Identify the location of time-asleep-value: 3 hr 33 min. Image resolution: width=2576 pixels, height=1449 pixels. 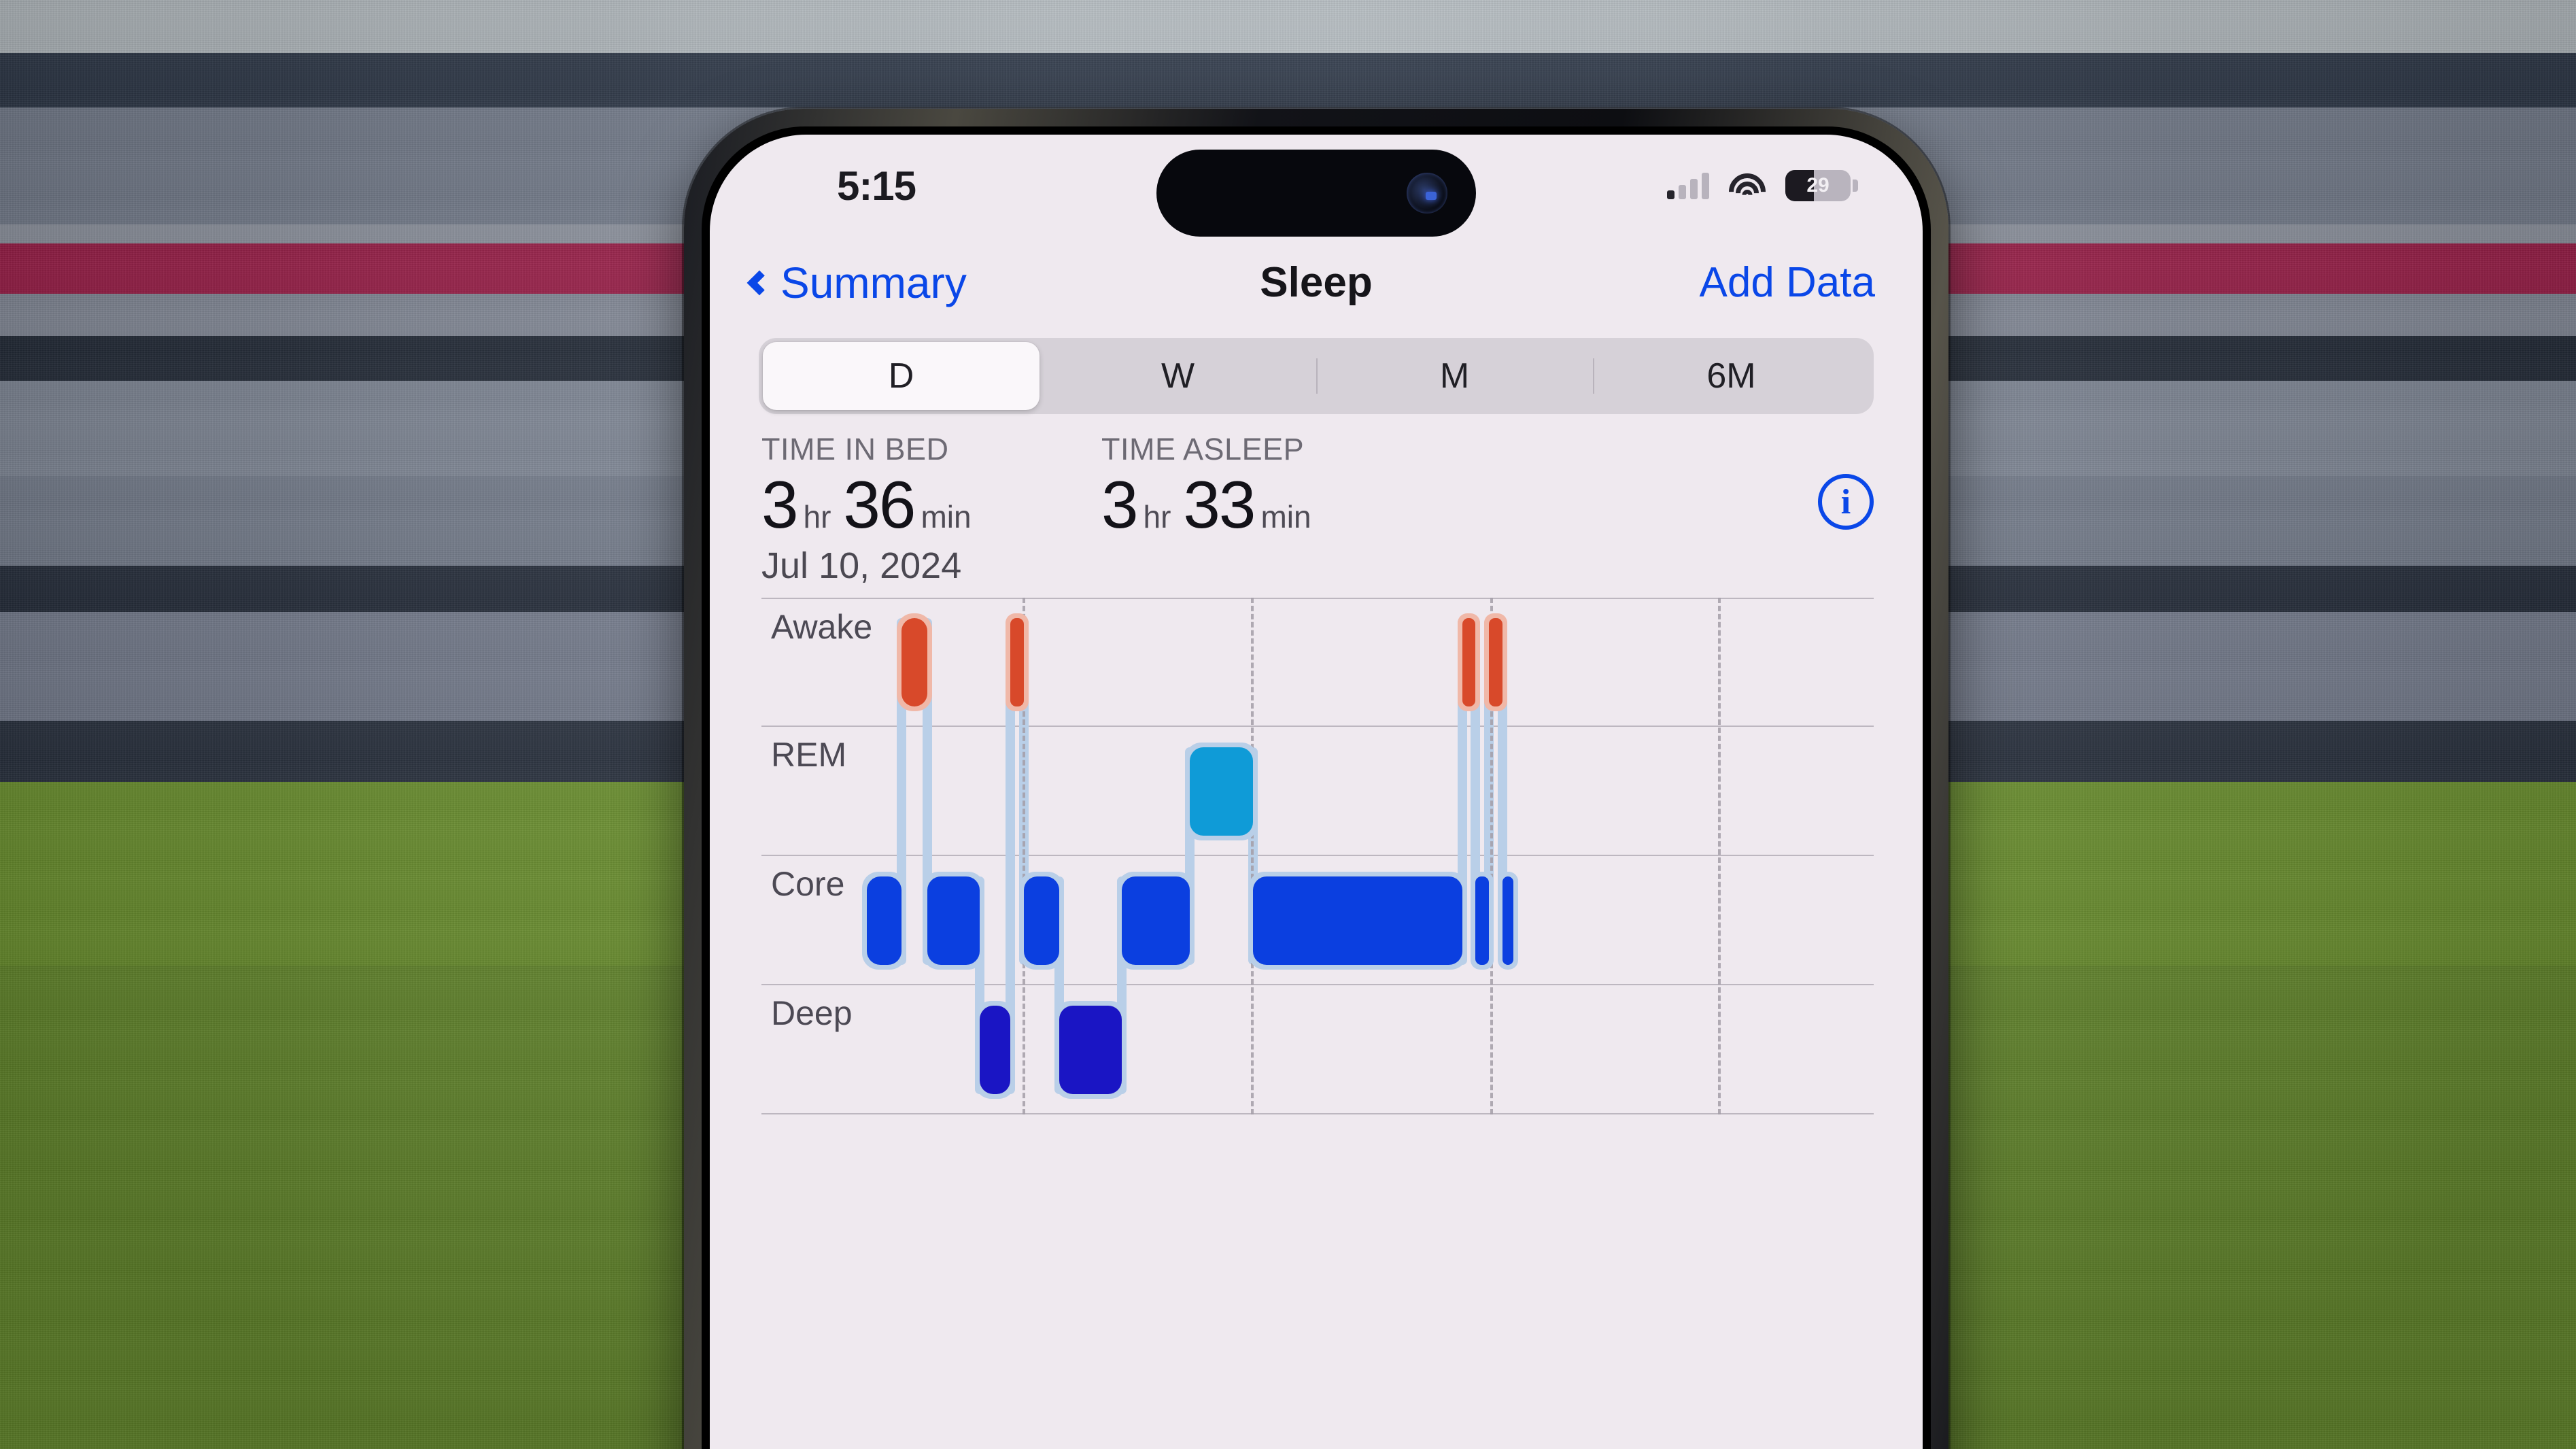
(1285, 504).